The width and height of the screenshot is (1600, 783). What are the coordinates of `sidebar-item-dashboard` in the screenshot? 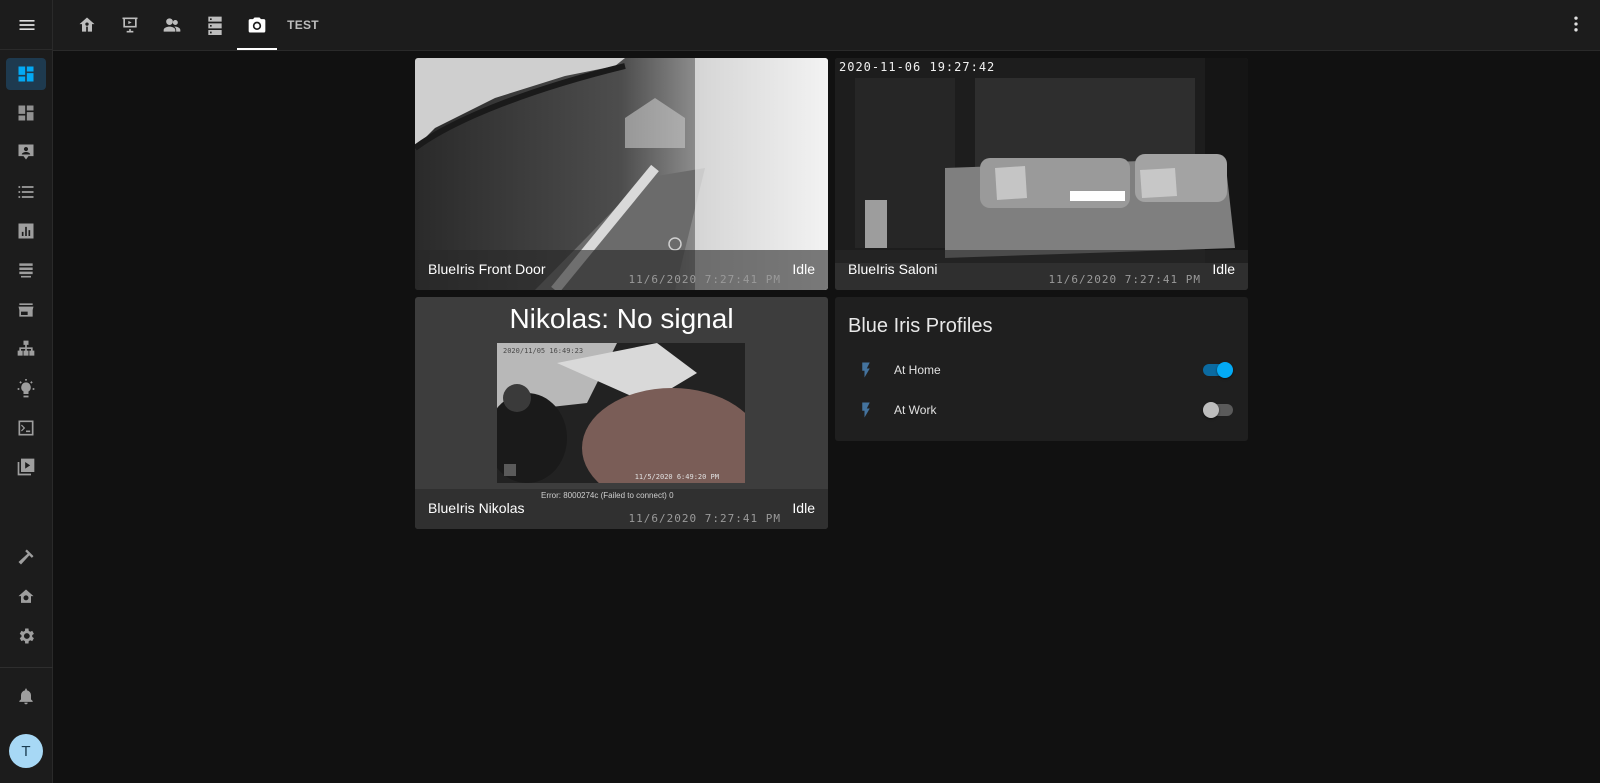 It's located at (26, 113).